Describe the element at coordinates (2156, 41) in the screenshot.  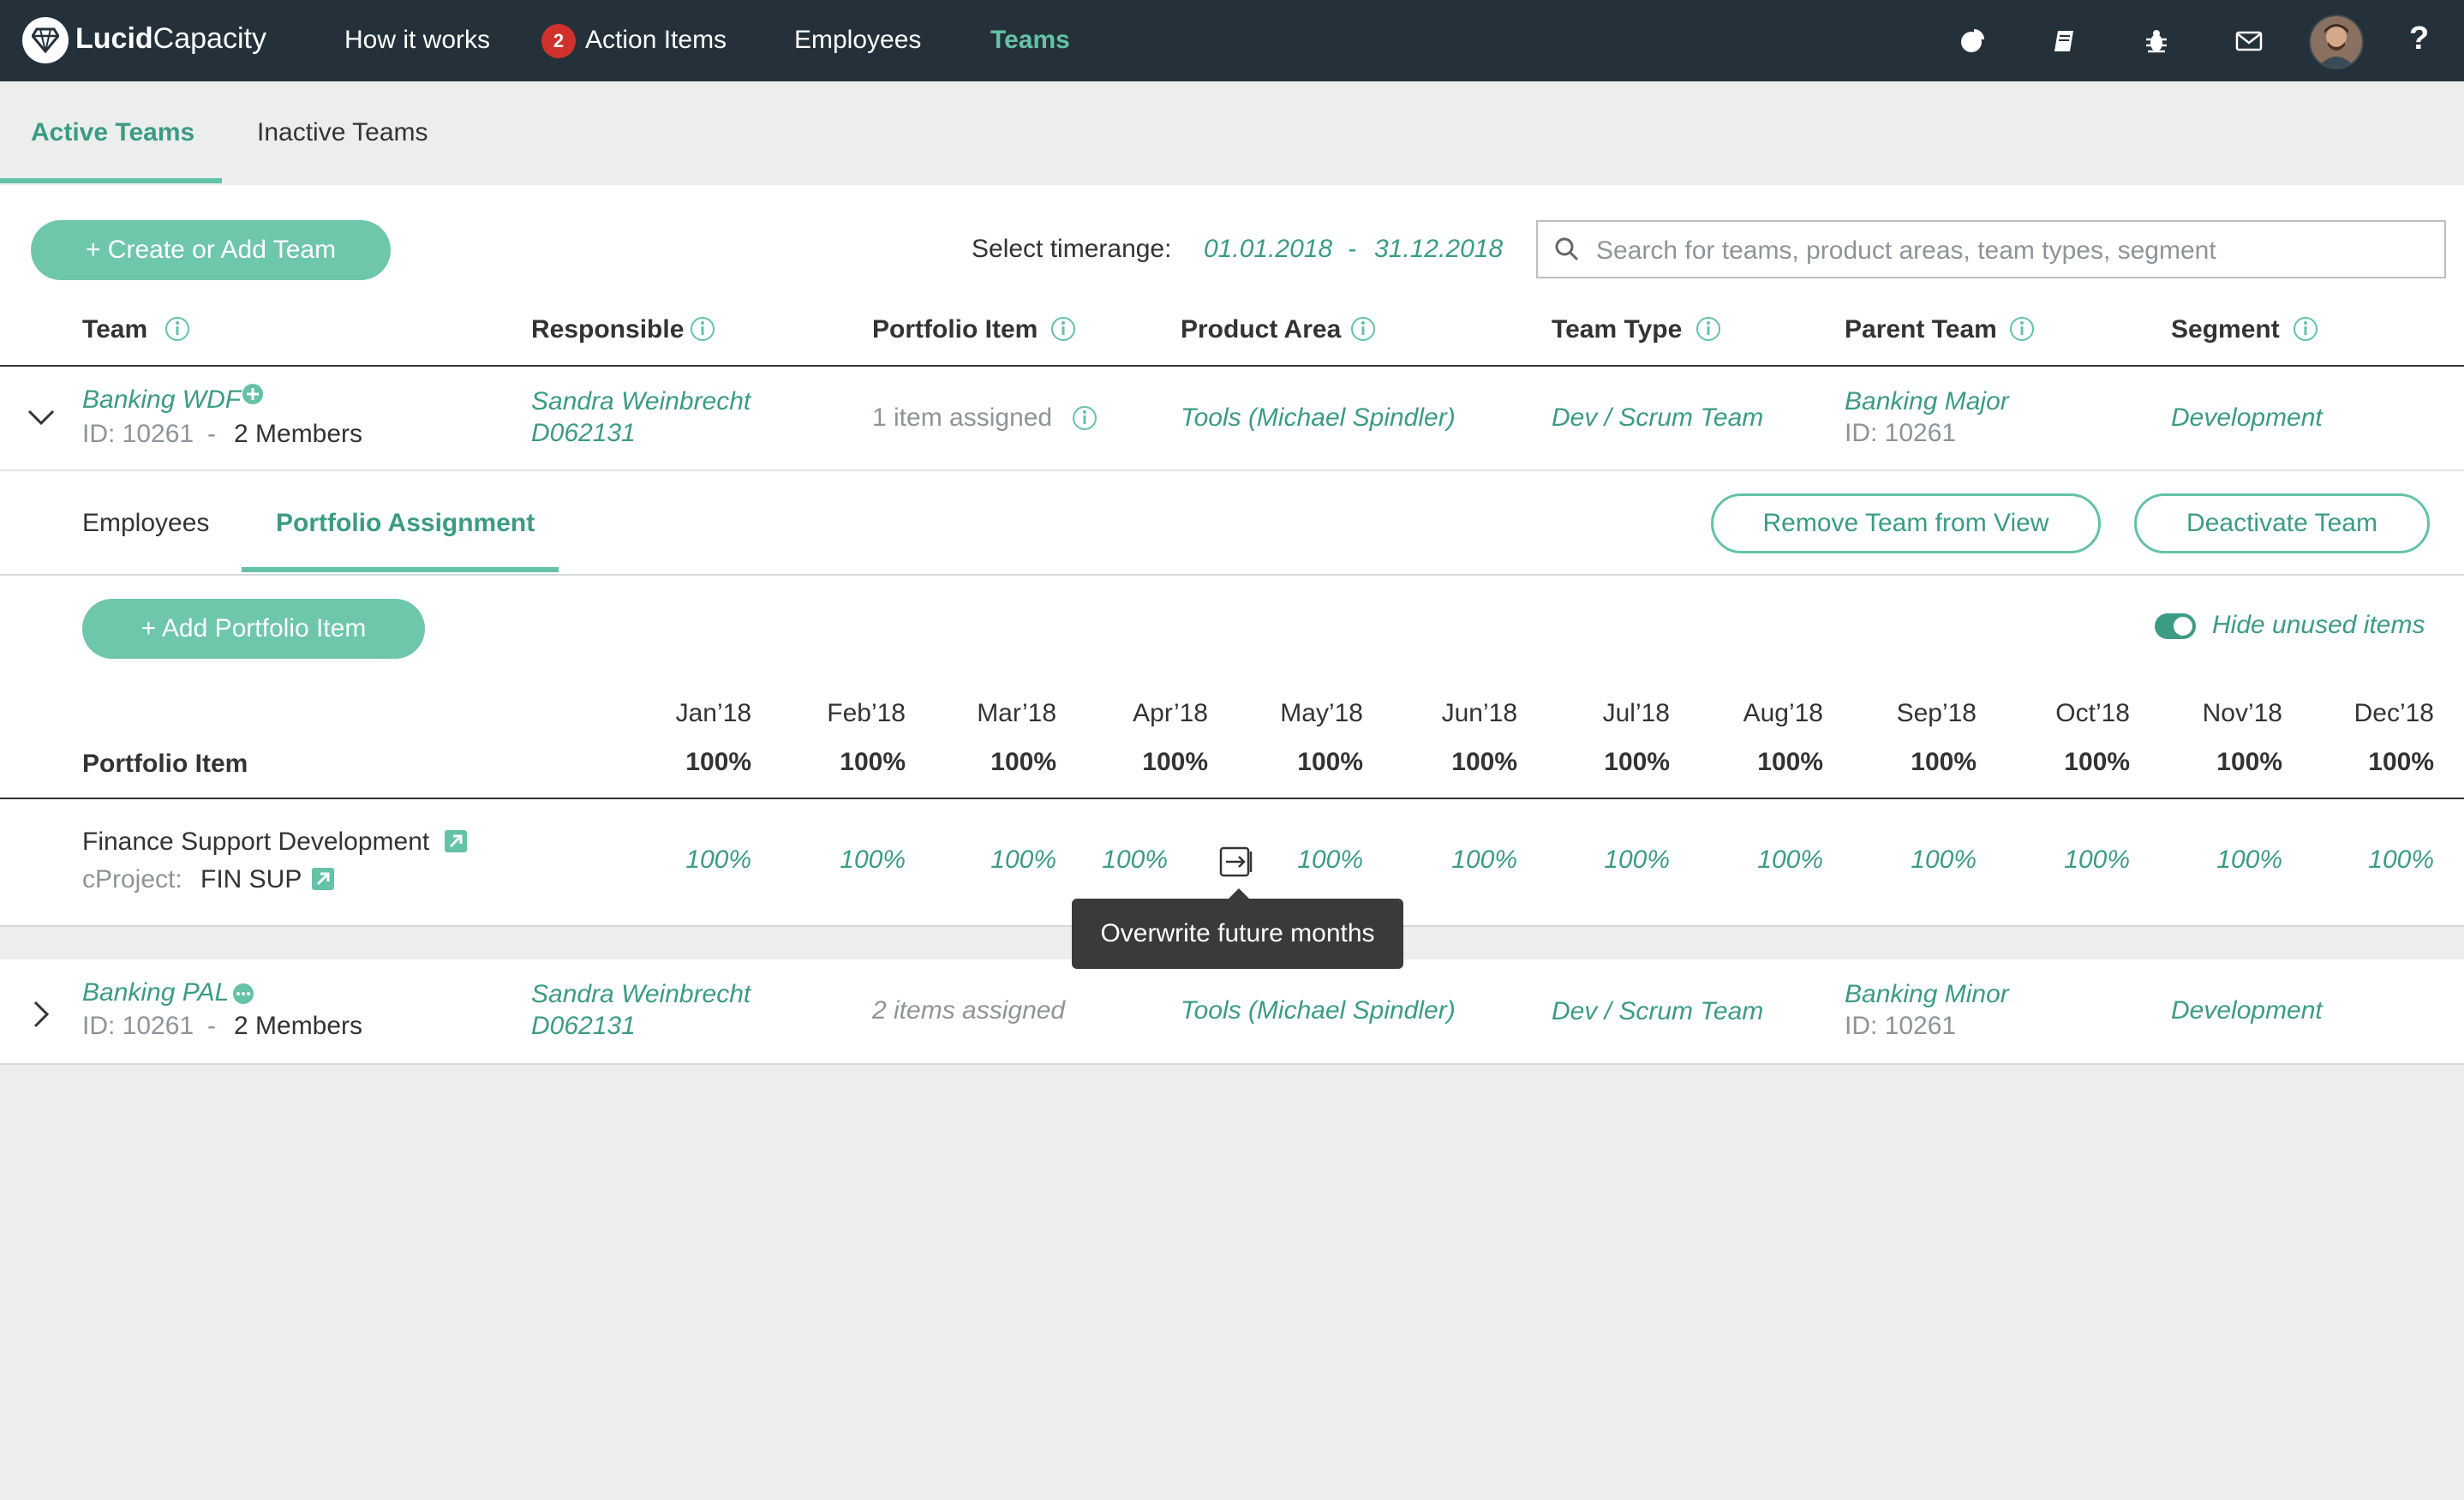
I see `bug-icon` at that location.